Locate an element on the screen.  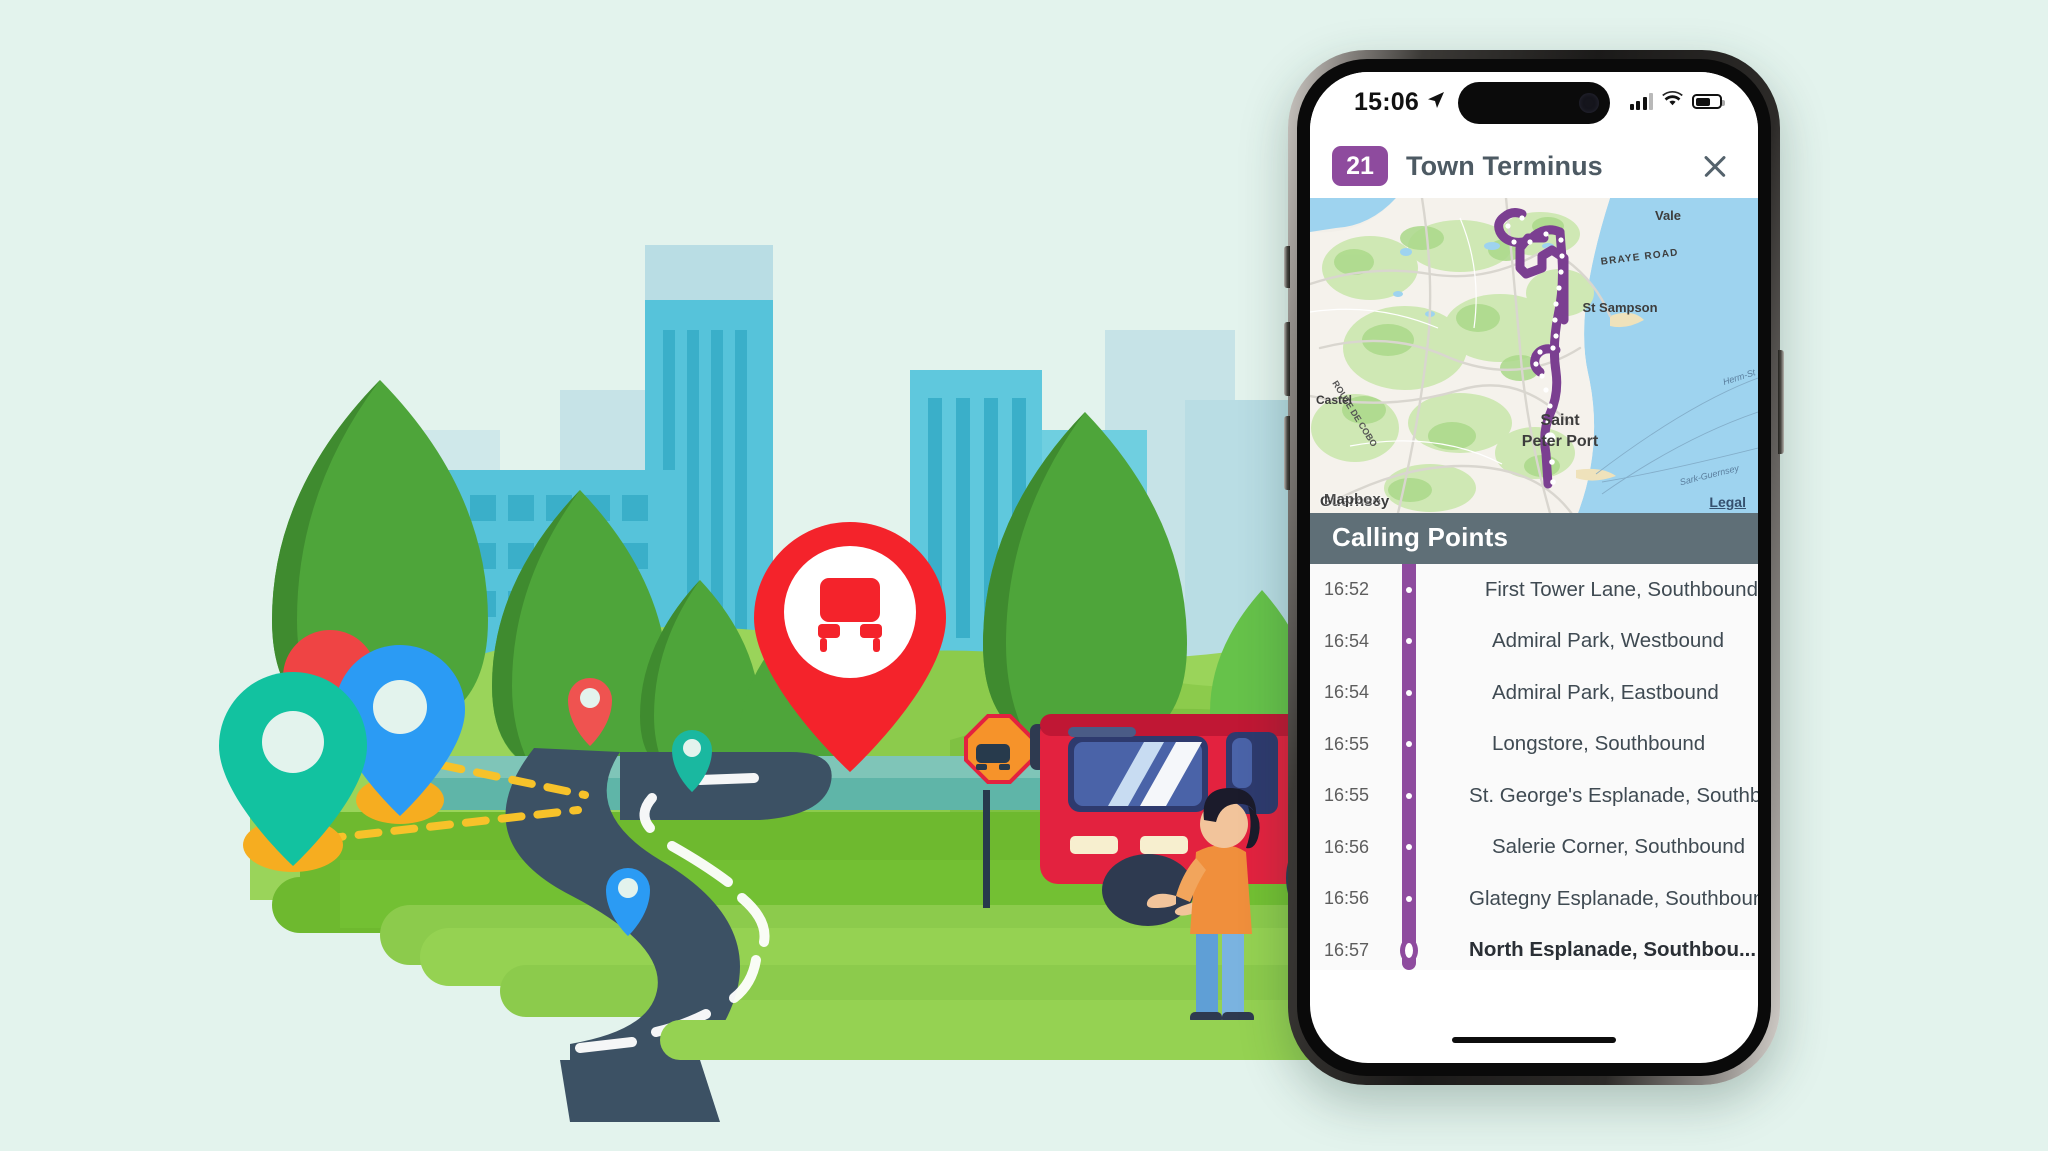
stop-name: Admiral Park, Westbound is located at coordinates (1608, 641).